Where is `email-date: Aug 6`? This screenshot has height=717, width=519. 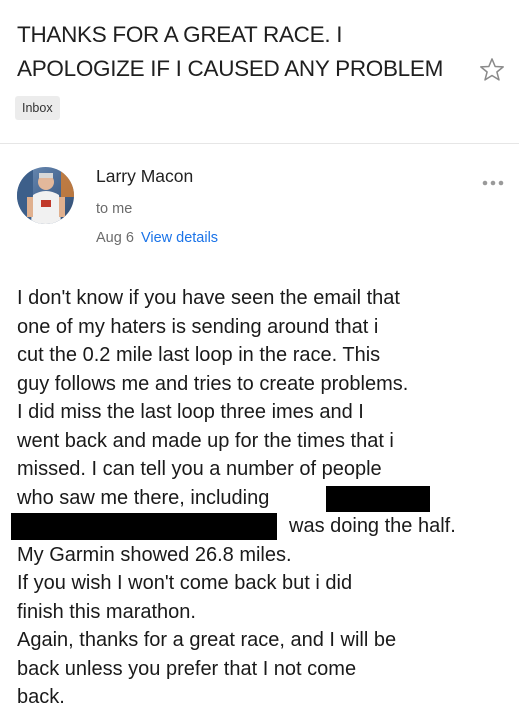 email-date: Aug 6 is located at coordinates (115, 238).